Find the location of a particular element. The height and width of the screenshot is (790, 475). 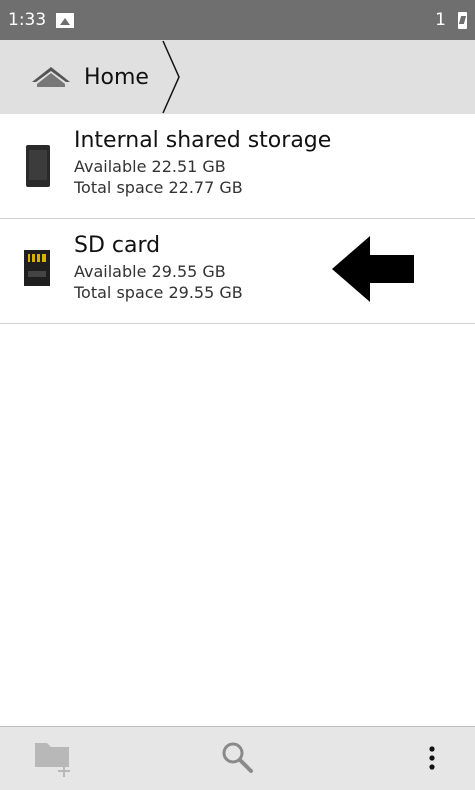

breadcrumb: Home is located at coordinates (237, 77).